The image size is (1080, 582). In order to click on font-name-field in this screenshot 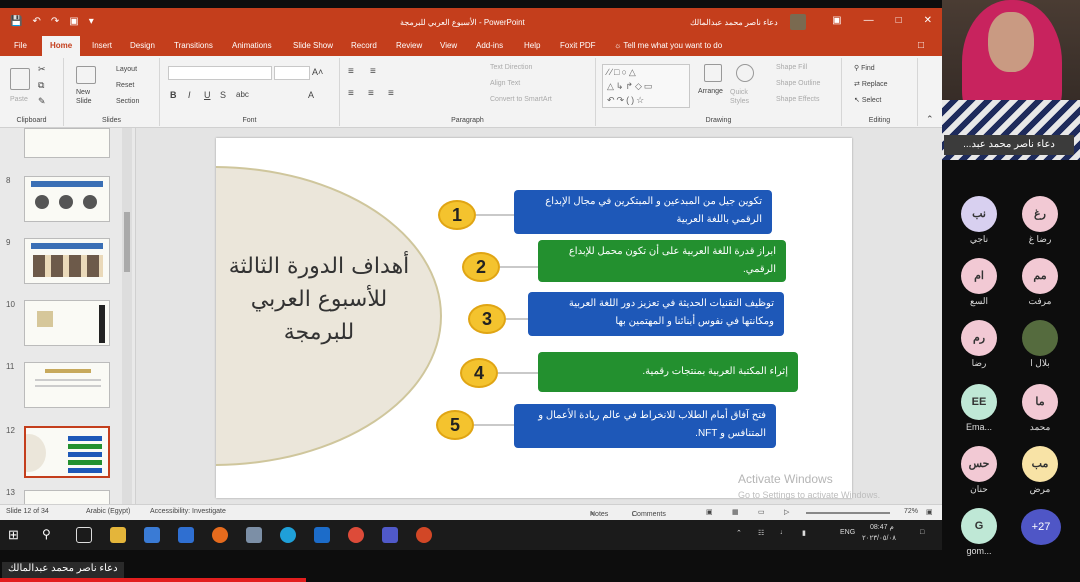, I will do `click(220, 73)`.